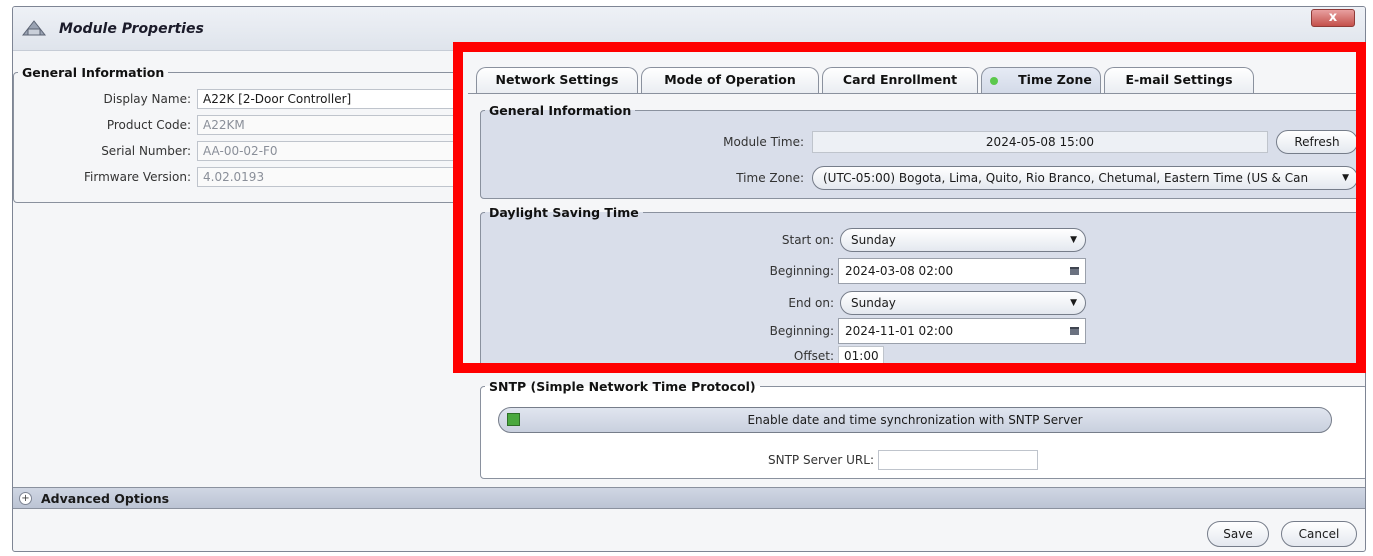  I want to click on start-on-value: Sunday, so click(873, 240).